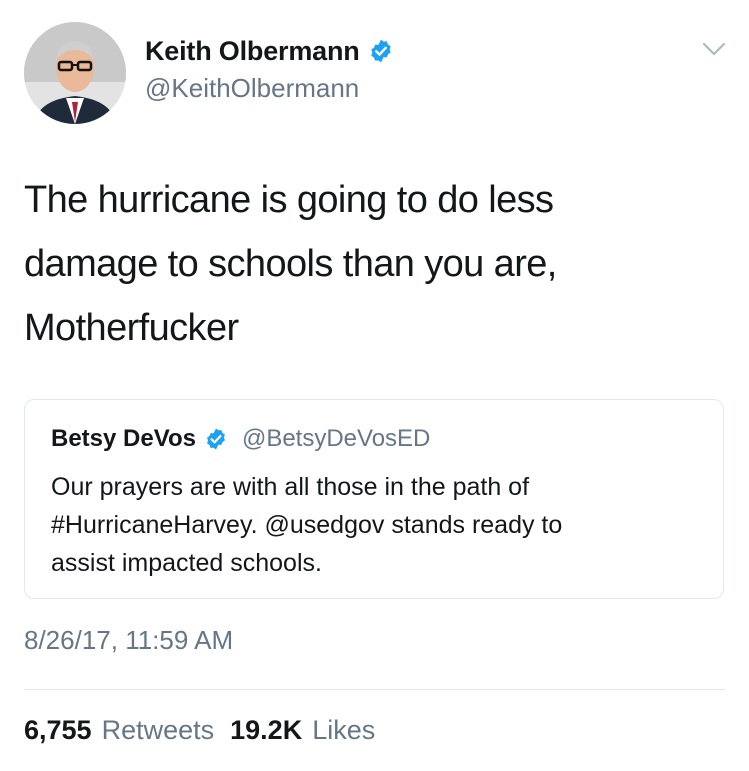 This screenshot has height=771, width=749. I want to click on tweet-stats: 6,755 Retweets 19.2K Likes, so click(199, 730).